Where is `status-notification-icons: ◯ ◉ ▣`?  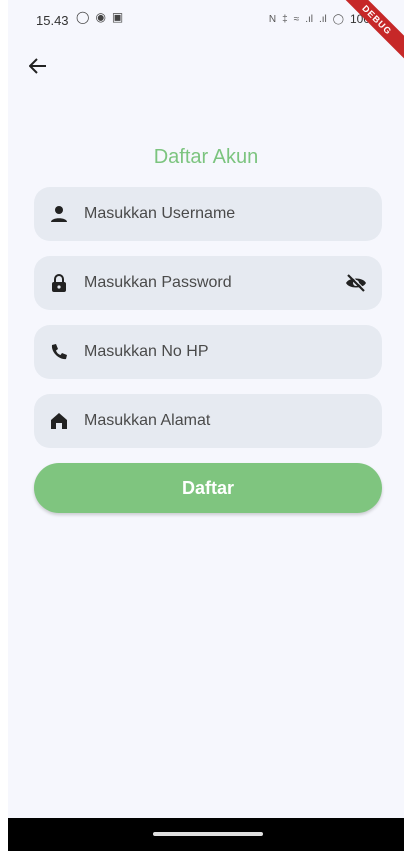 status-notification-icons: ◯ ◉ ▣ is located at coordinates (99, 17).